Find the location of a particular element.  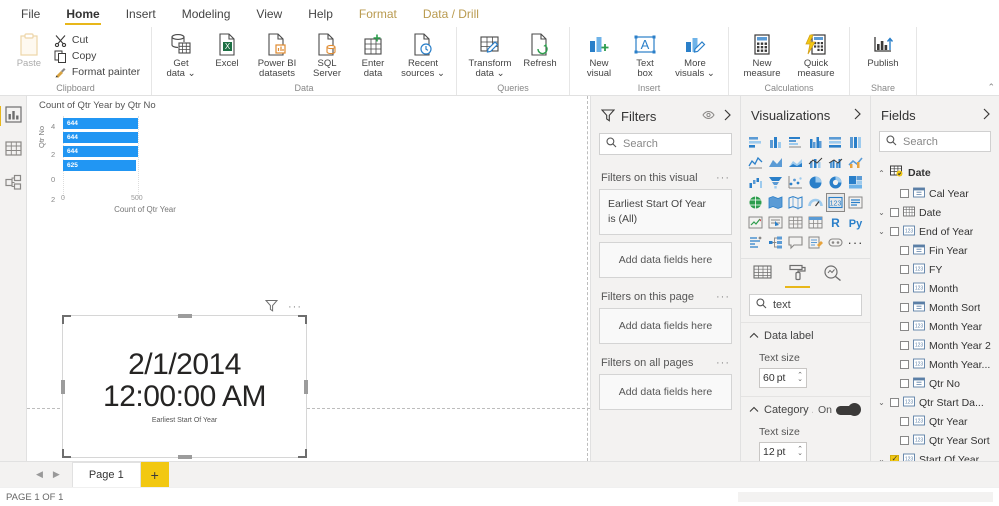

filters-search-box is located at coordinates (665, 144).